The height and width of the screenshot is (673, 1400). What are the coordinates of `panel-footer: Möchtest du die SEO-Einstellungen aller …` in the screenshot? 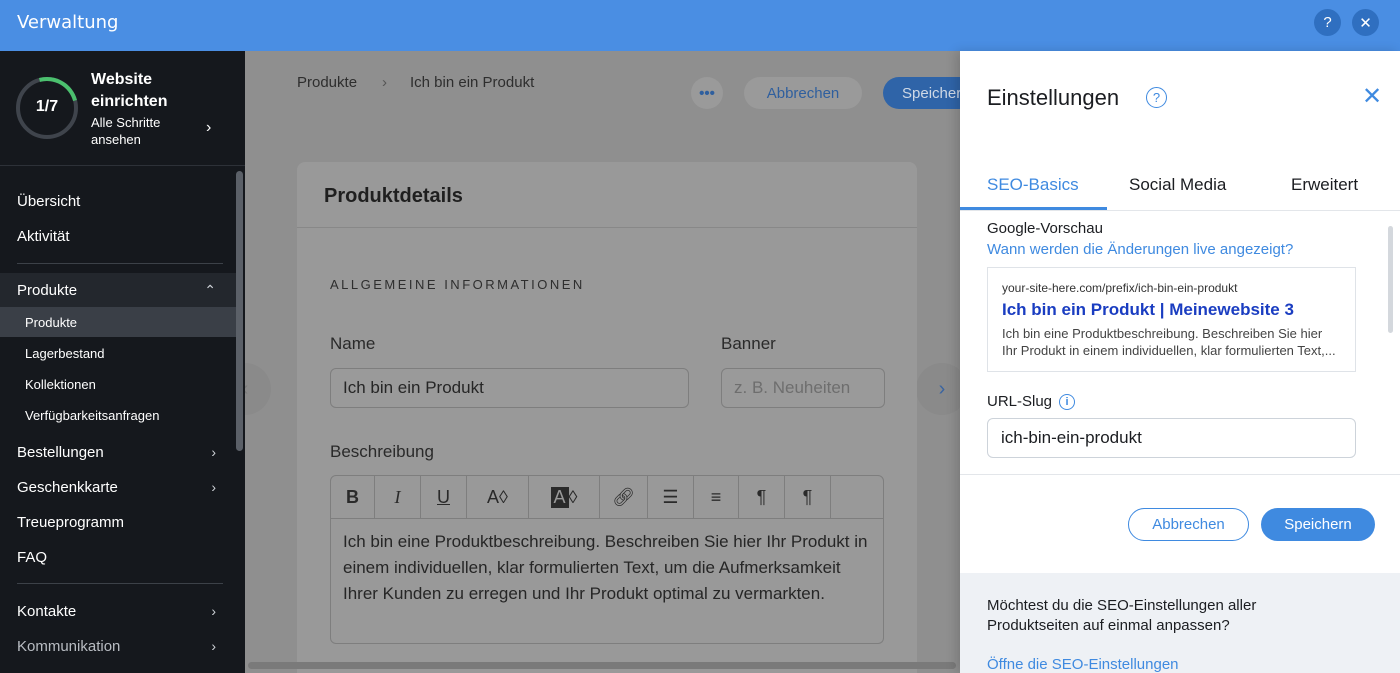 It's located at (1180, 623).